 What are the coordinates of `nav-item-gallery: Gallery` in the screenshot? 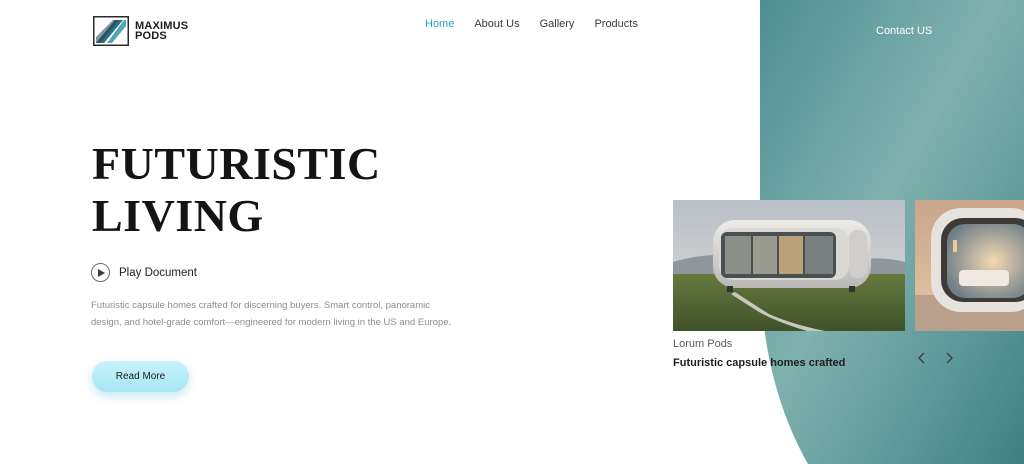 It's located at (557, 24).